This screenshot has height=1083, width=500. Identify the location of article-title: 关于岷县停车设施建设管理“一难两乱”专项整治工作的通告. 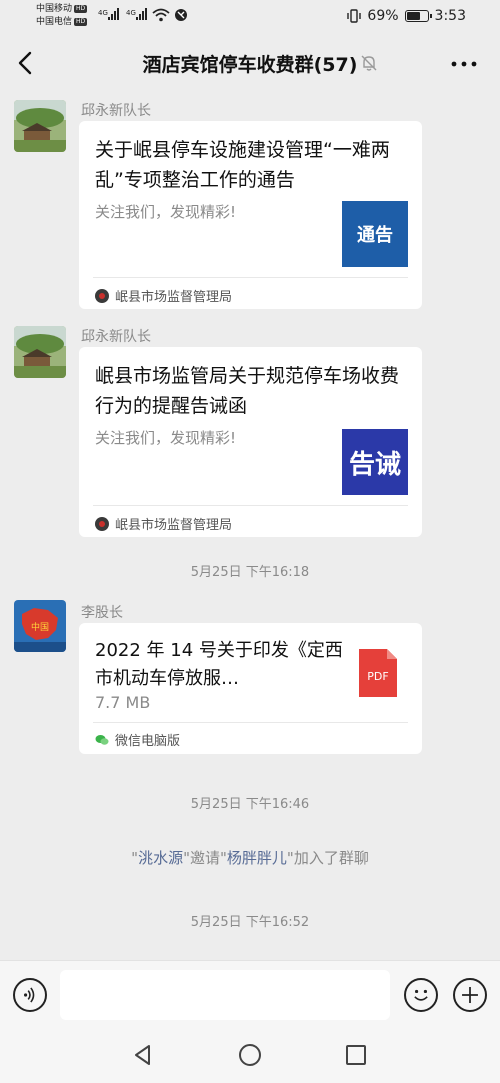
(242, 165).